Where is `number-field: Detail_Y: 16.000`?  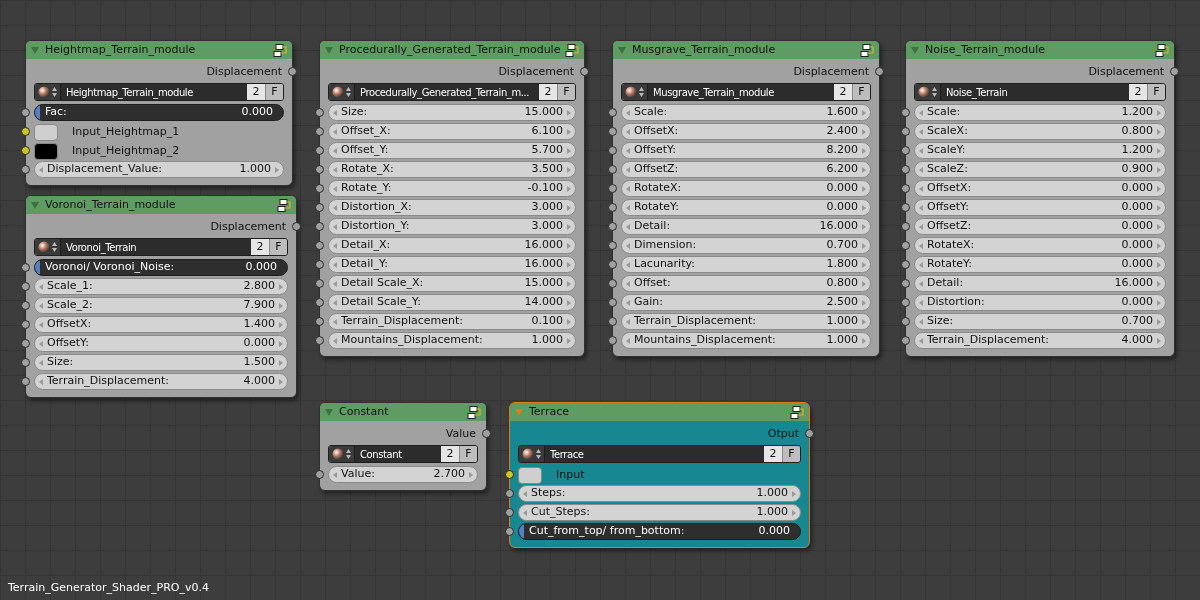 number-field: Detail_Y: 16.000 is located at coordinates (452, 264).